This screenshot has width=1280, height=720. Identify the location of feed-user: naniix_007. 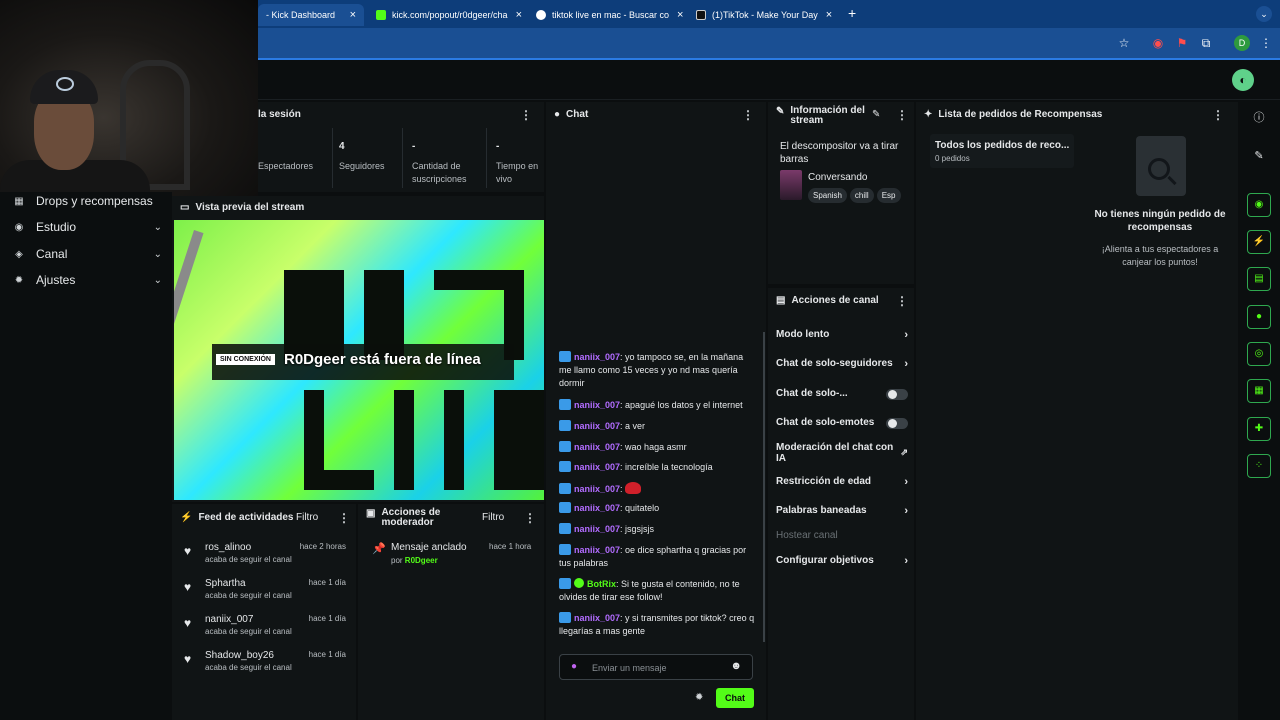
(229, 619).